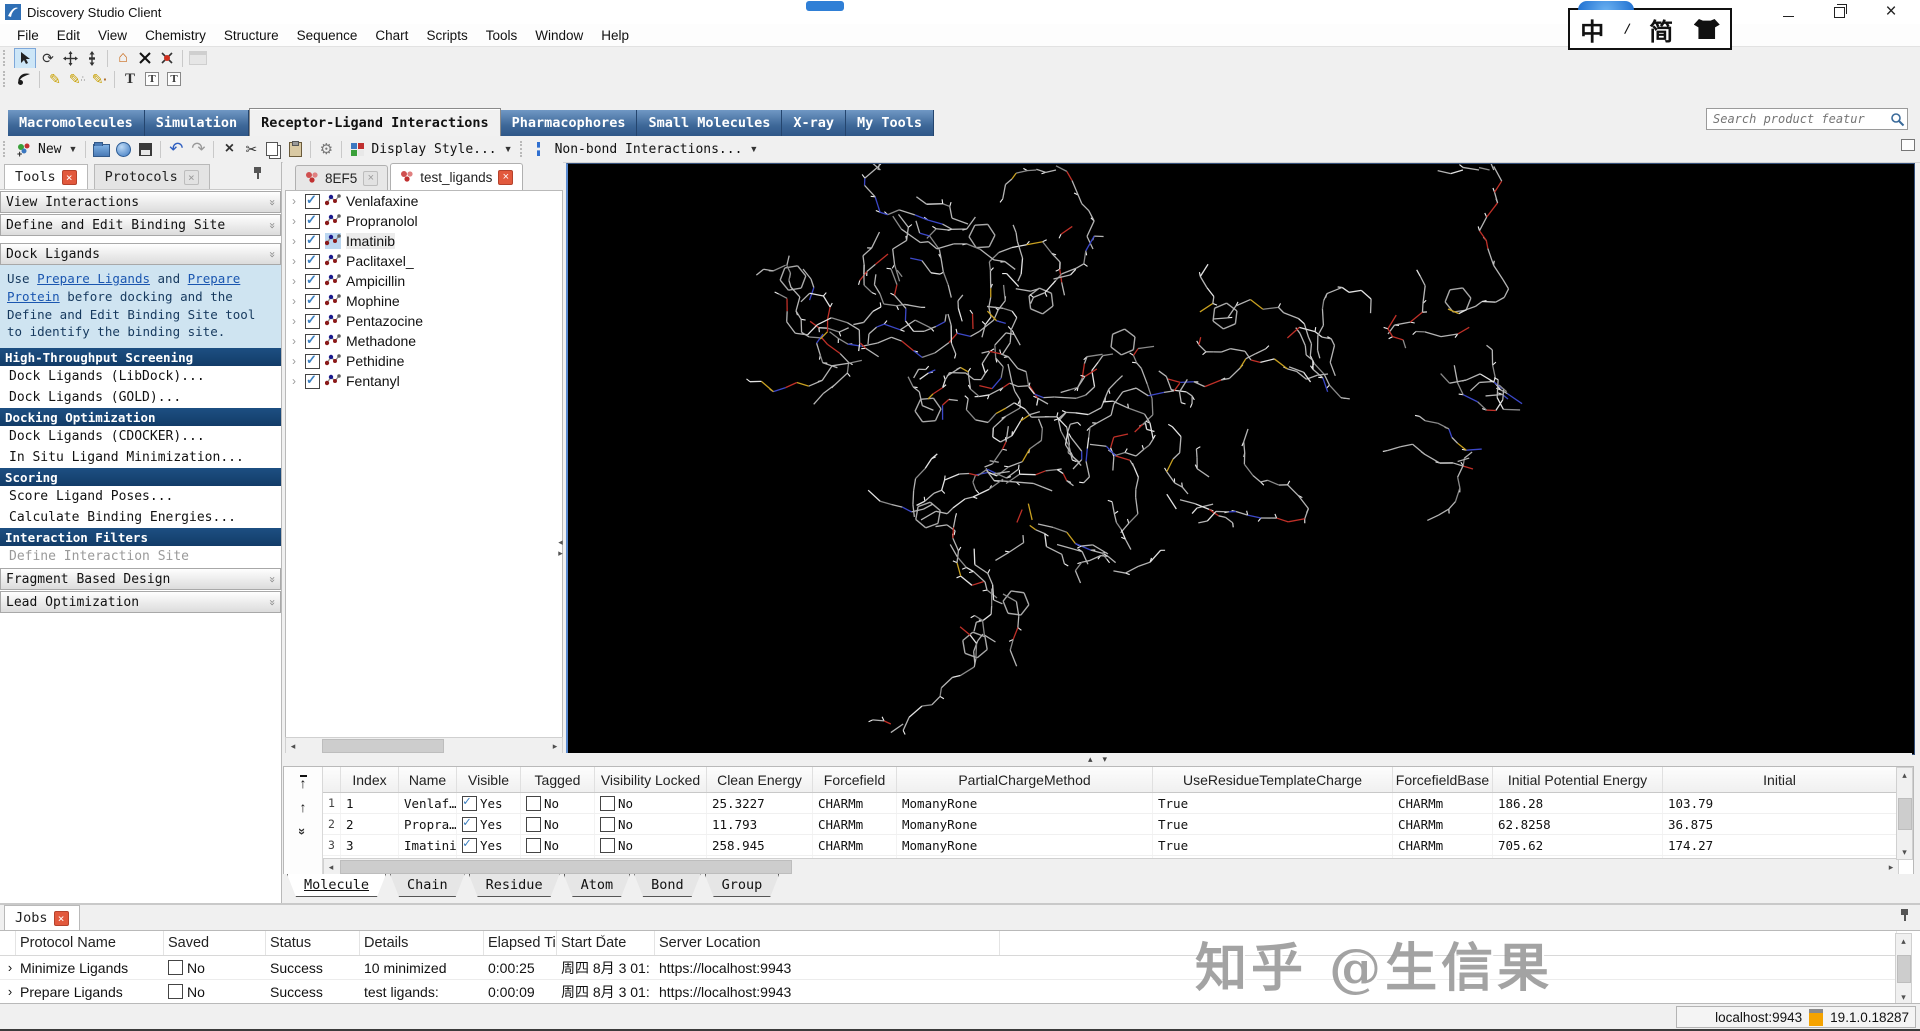  What do you see at coordinates (176, 149) in the screenshot?
I see `undo-button: ↶` at bounding box center [176, 149].